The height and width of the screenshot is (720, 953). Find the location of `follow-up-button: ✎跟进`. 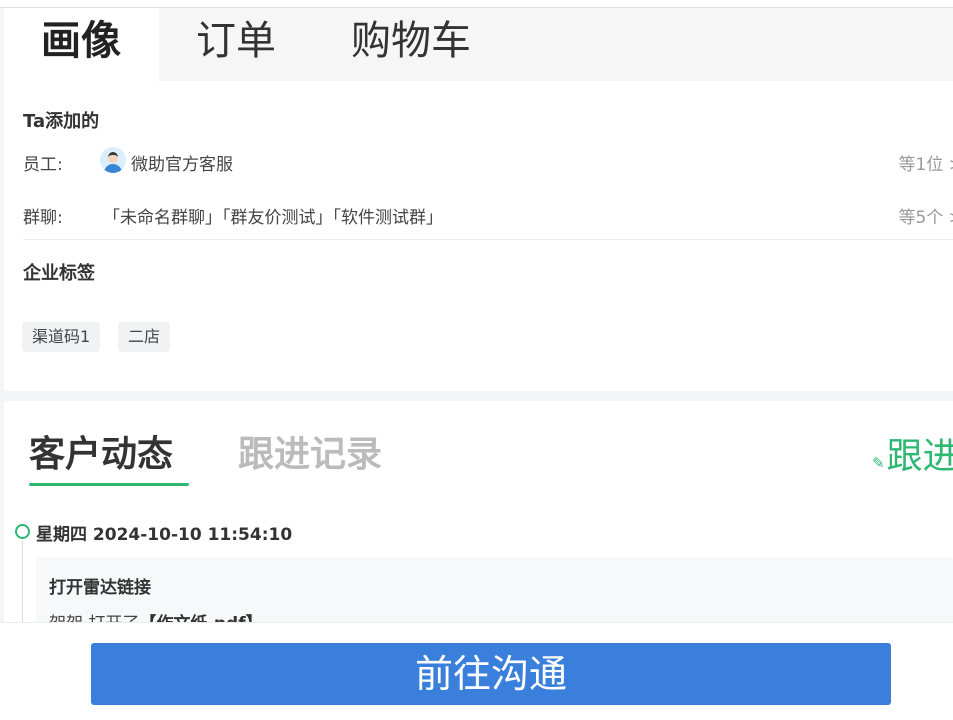

follow-up-button: ✎跟进 is located at coordinates (912, 453).